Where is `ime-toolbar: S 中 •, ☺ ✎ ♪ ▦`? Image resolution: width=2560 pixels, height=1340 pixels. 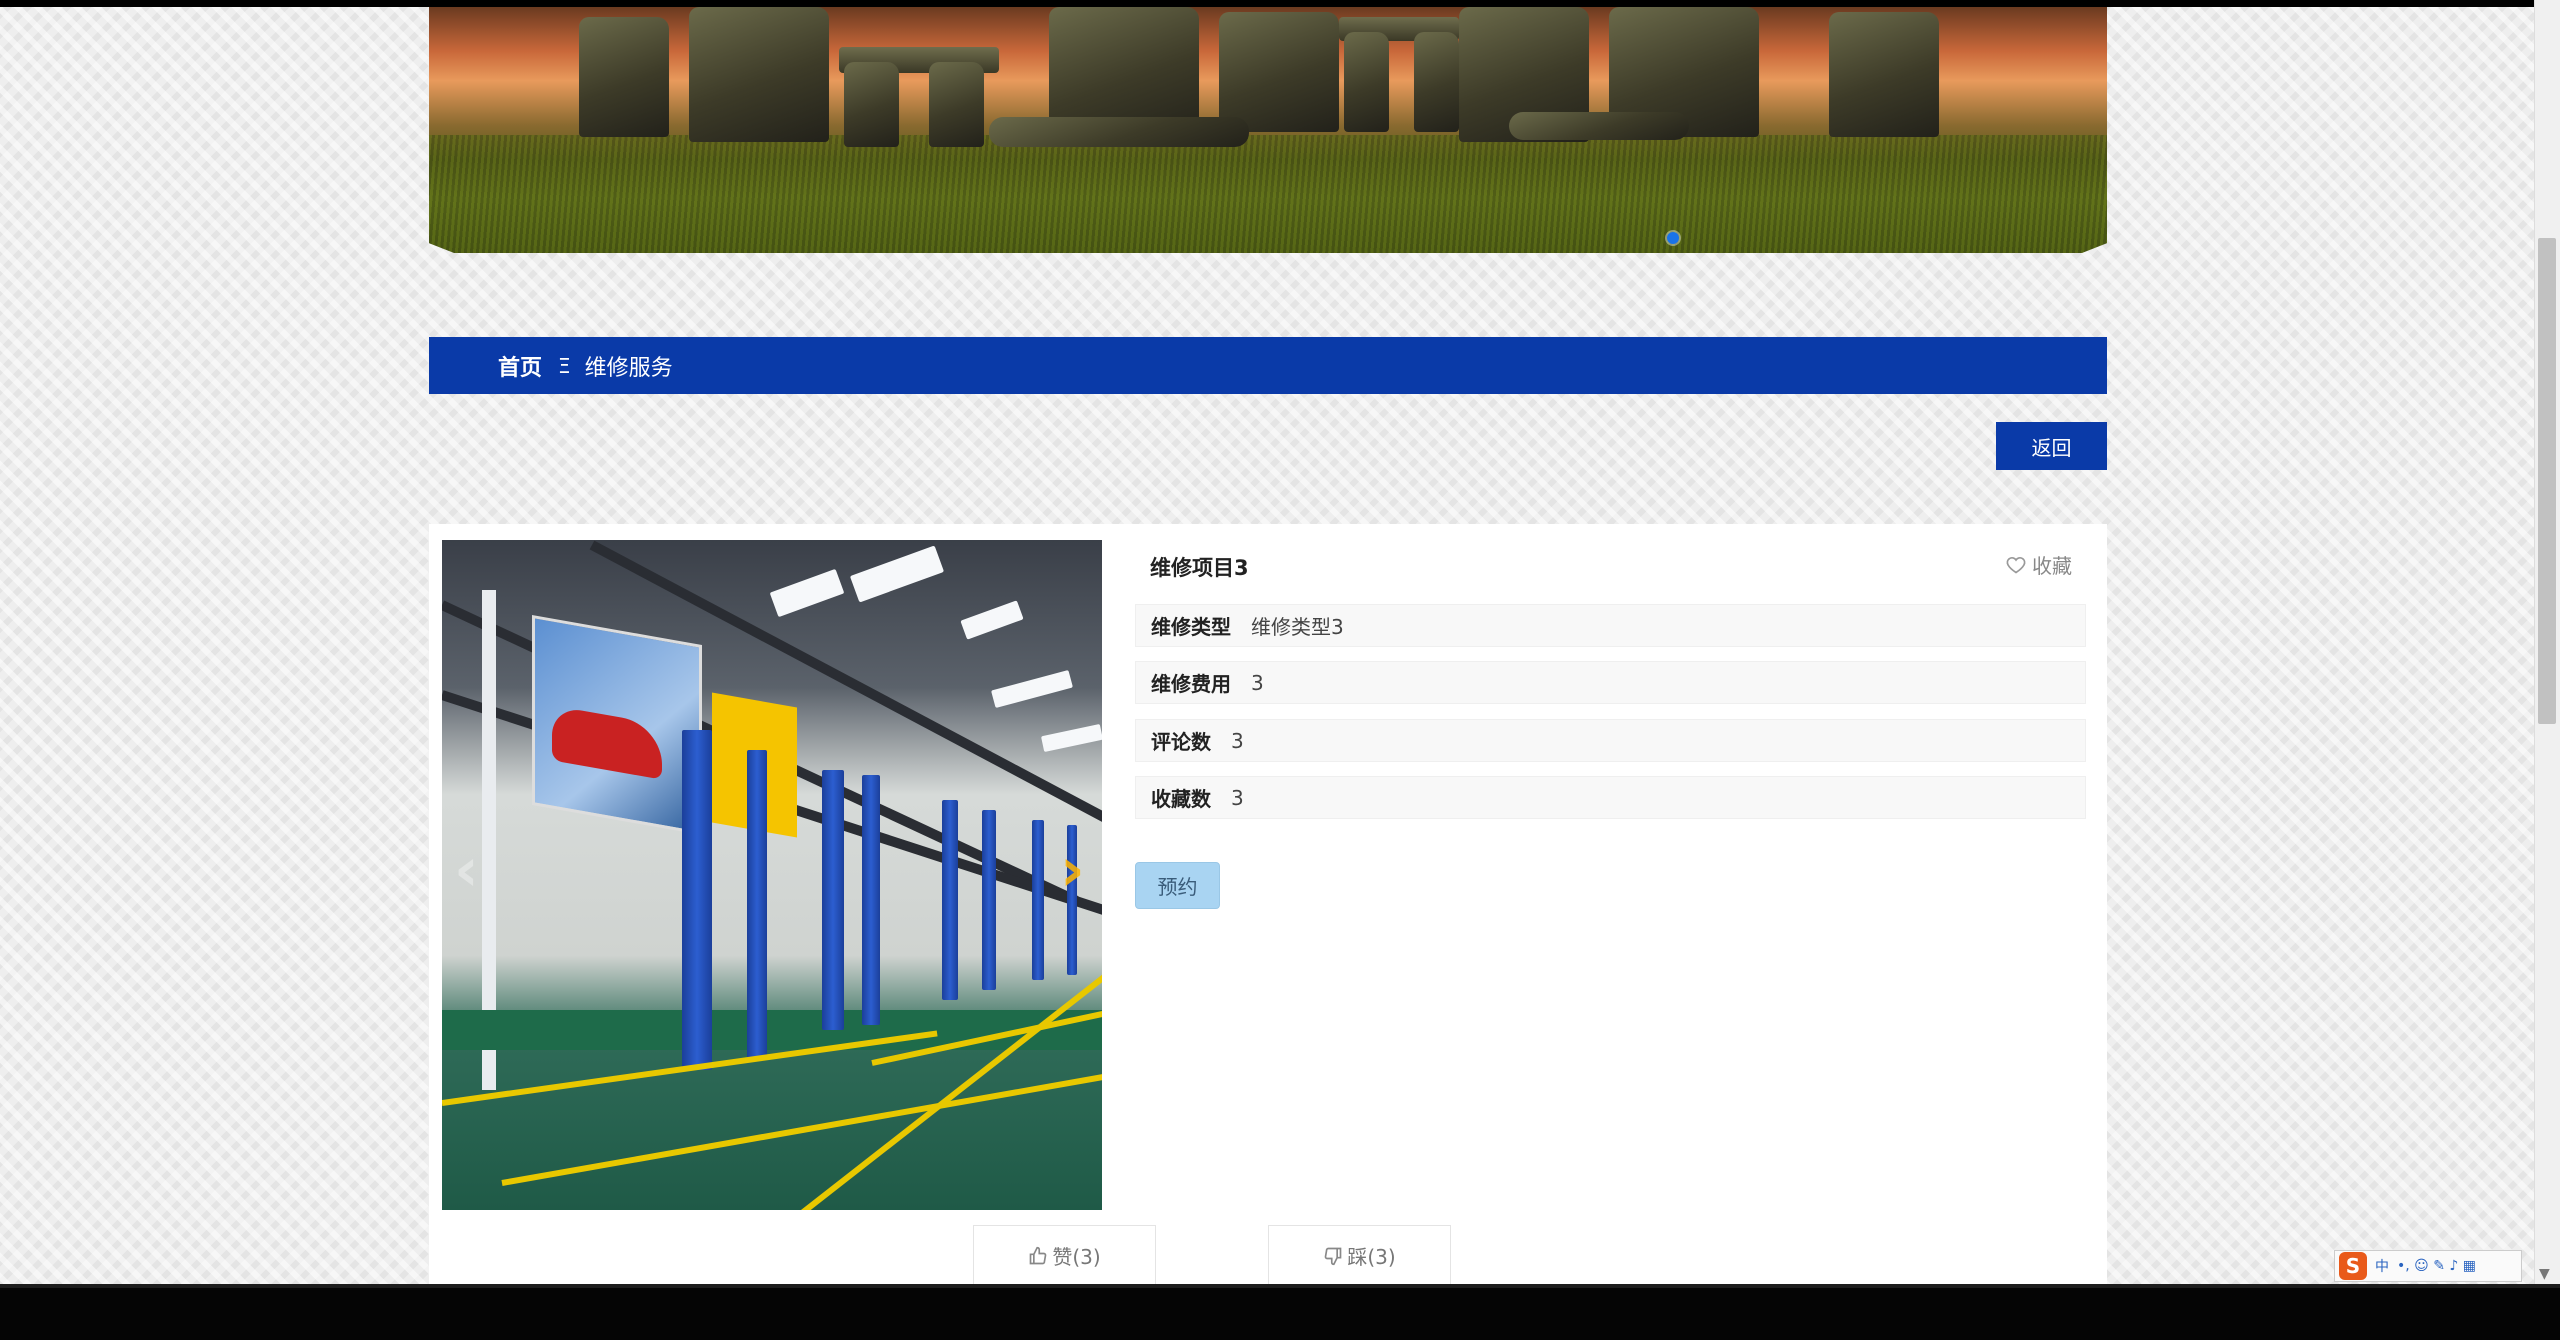
ime-toolbar: S 中 •, ☺ ✎ ♪ ▦ is located at coordinates (2428, 1266).